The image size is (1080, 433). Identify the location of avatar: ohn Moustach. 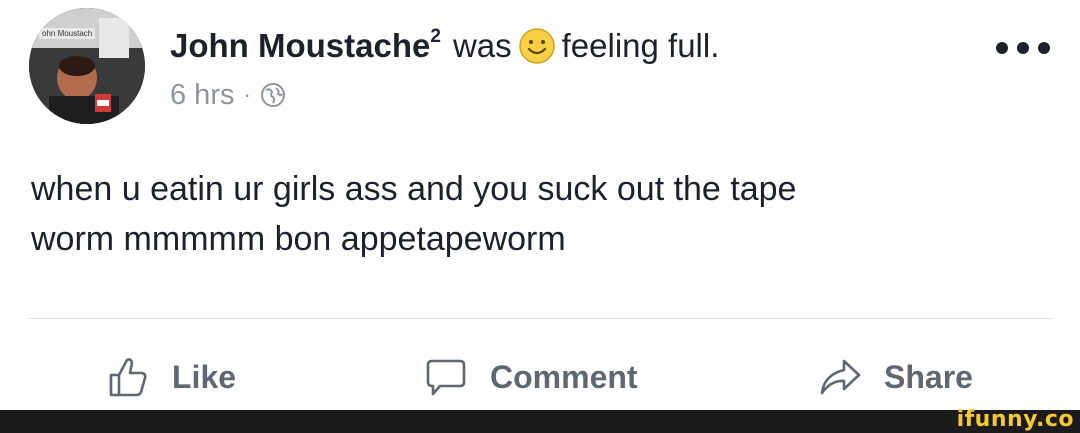
(87, 66).